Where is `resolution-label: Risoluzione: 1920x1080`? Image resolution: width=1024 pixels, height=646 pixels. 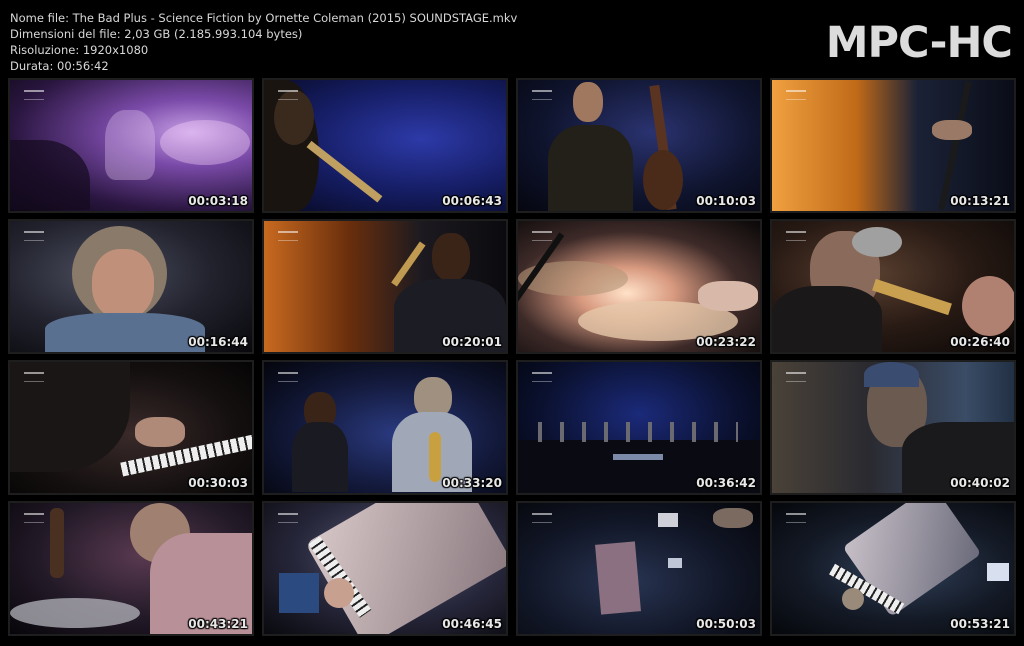
resolution-label: Risoluzione: 1920x1080 is located at coordinates (79, 50).